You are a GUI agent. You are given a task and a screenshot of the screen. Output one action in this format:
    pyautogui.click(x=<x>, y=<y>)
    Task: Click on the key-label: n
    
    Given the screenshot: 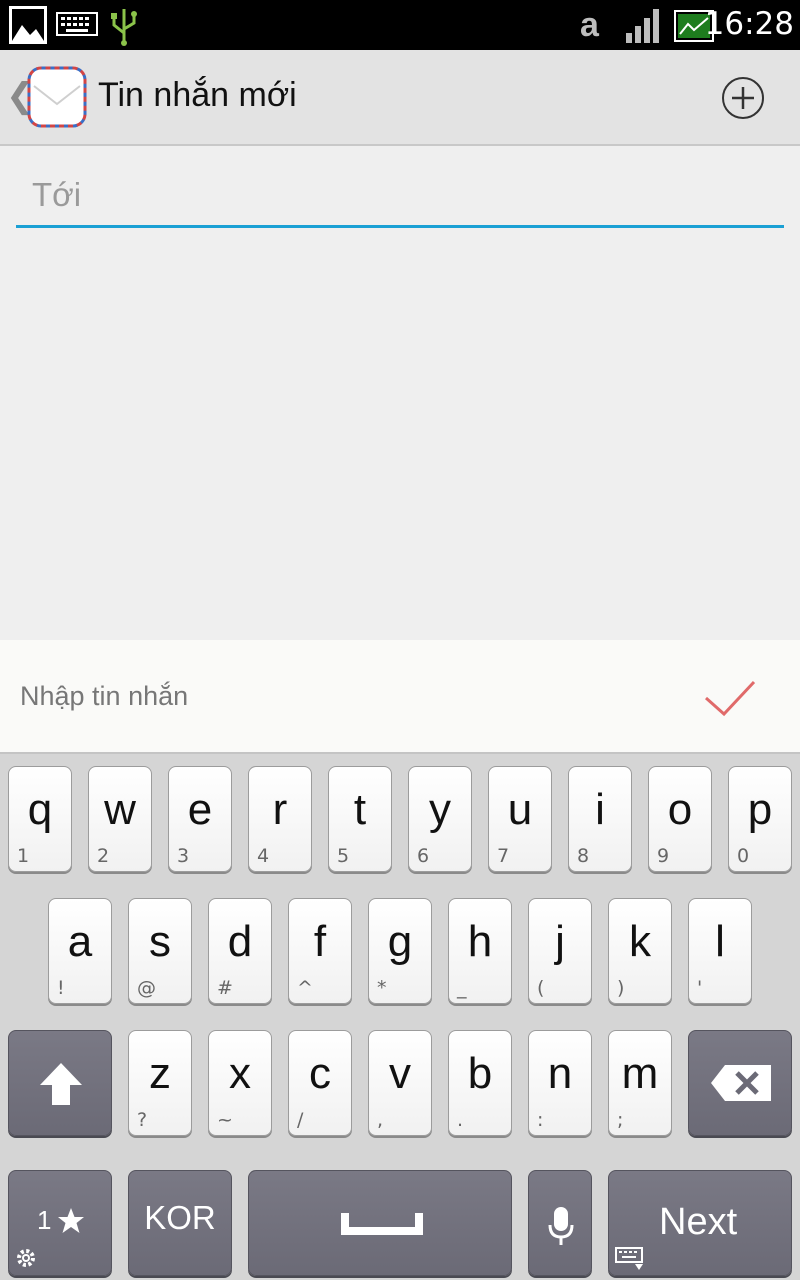 What is the action you would take?
    pyautogui.click(x=560, y=1073)
    